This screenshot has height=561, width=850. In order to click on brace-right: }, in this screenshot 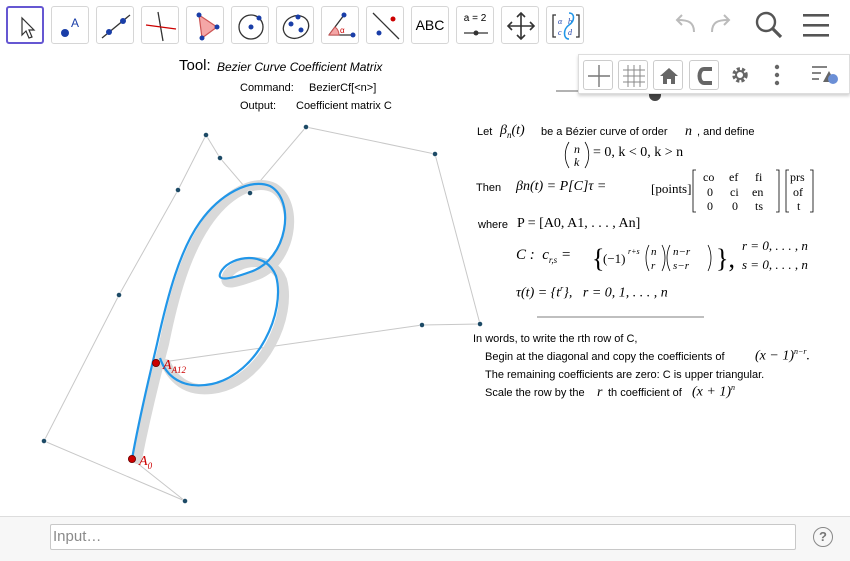, I will do `click(725, 258)`.